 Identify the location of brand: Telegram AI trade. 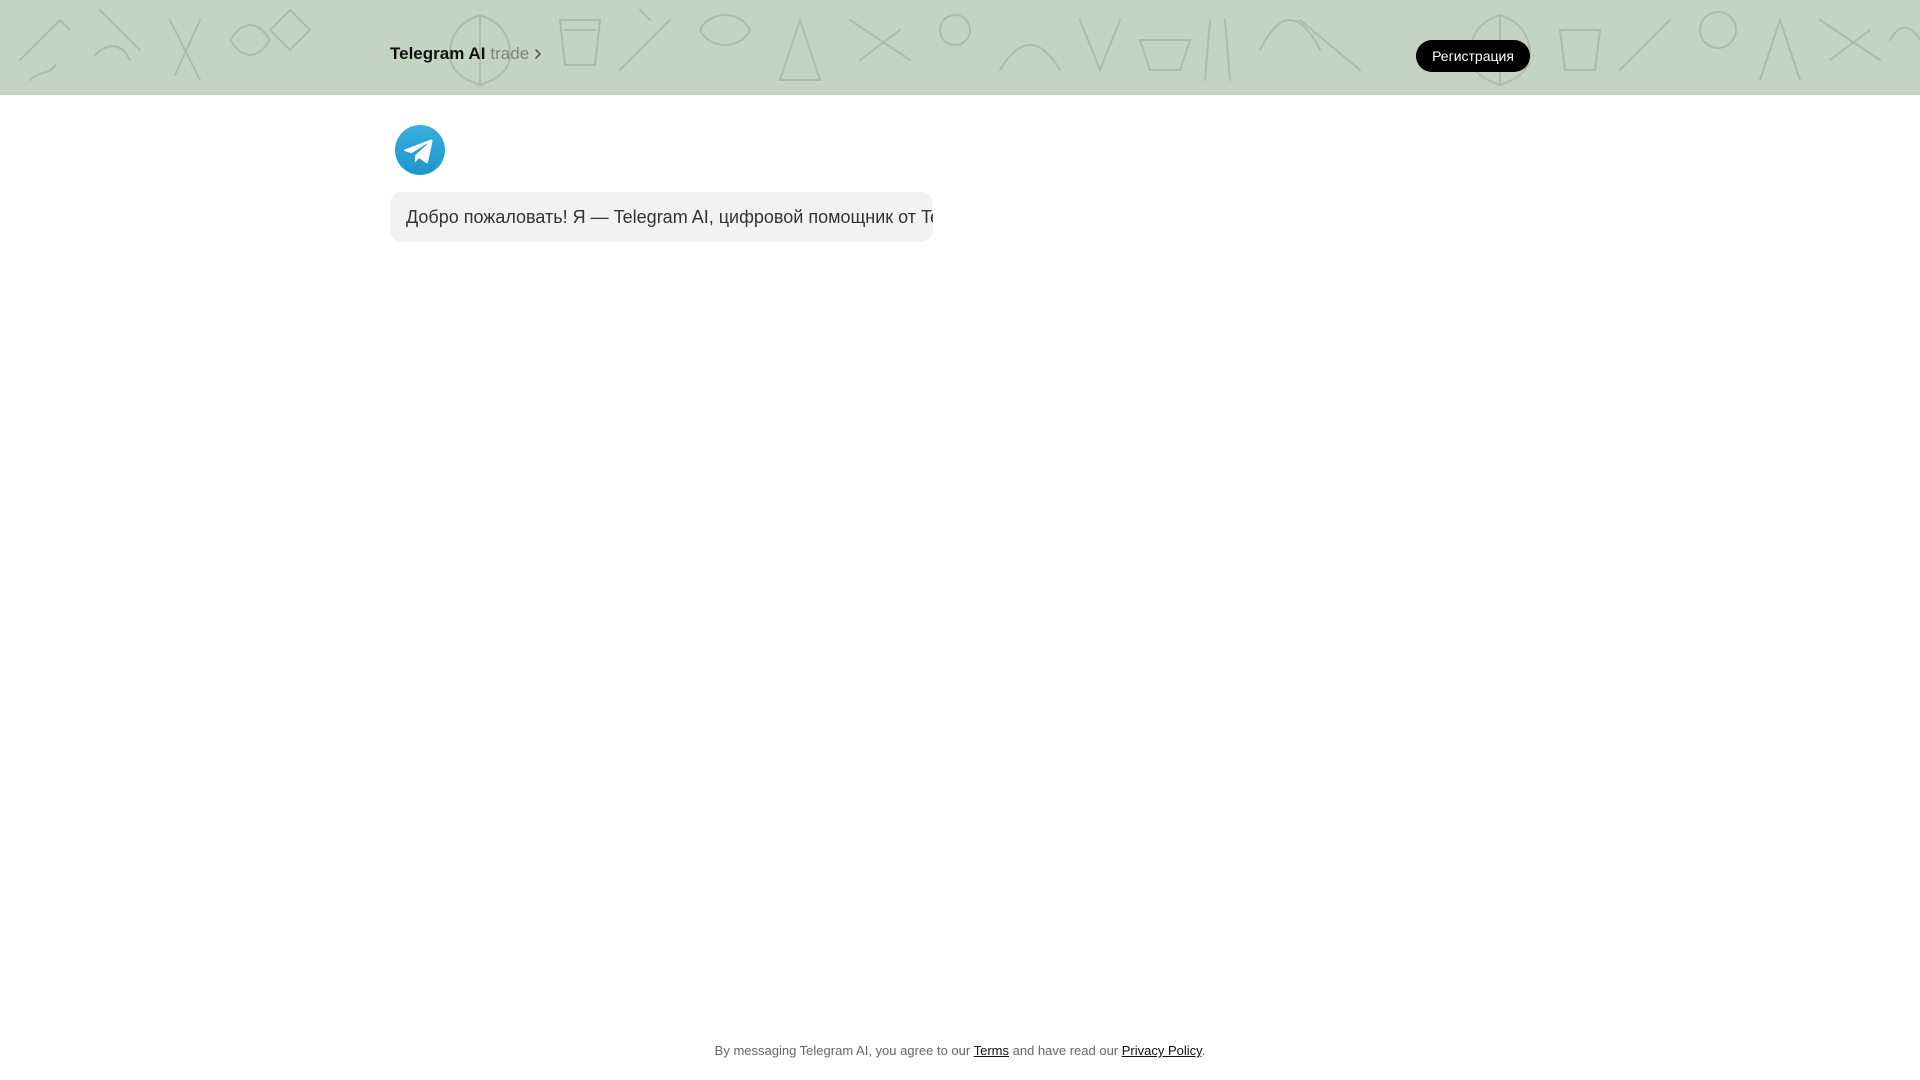
(466, 54).